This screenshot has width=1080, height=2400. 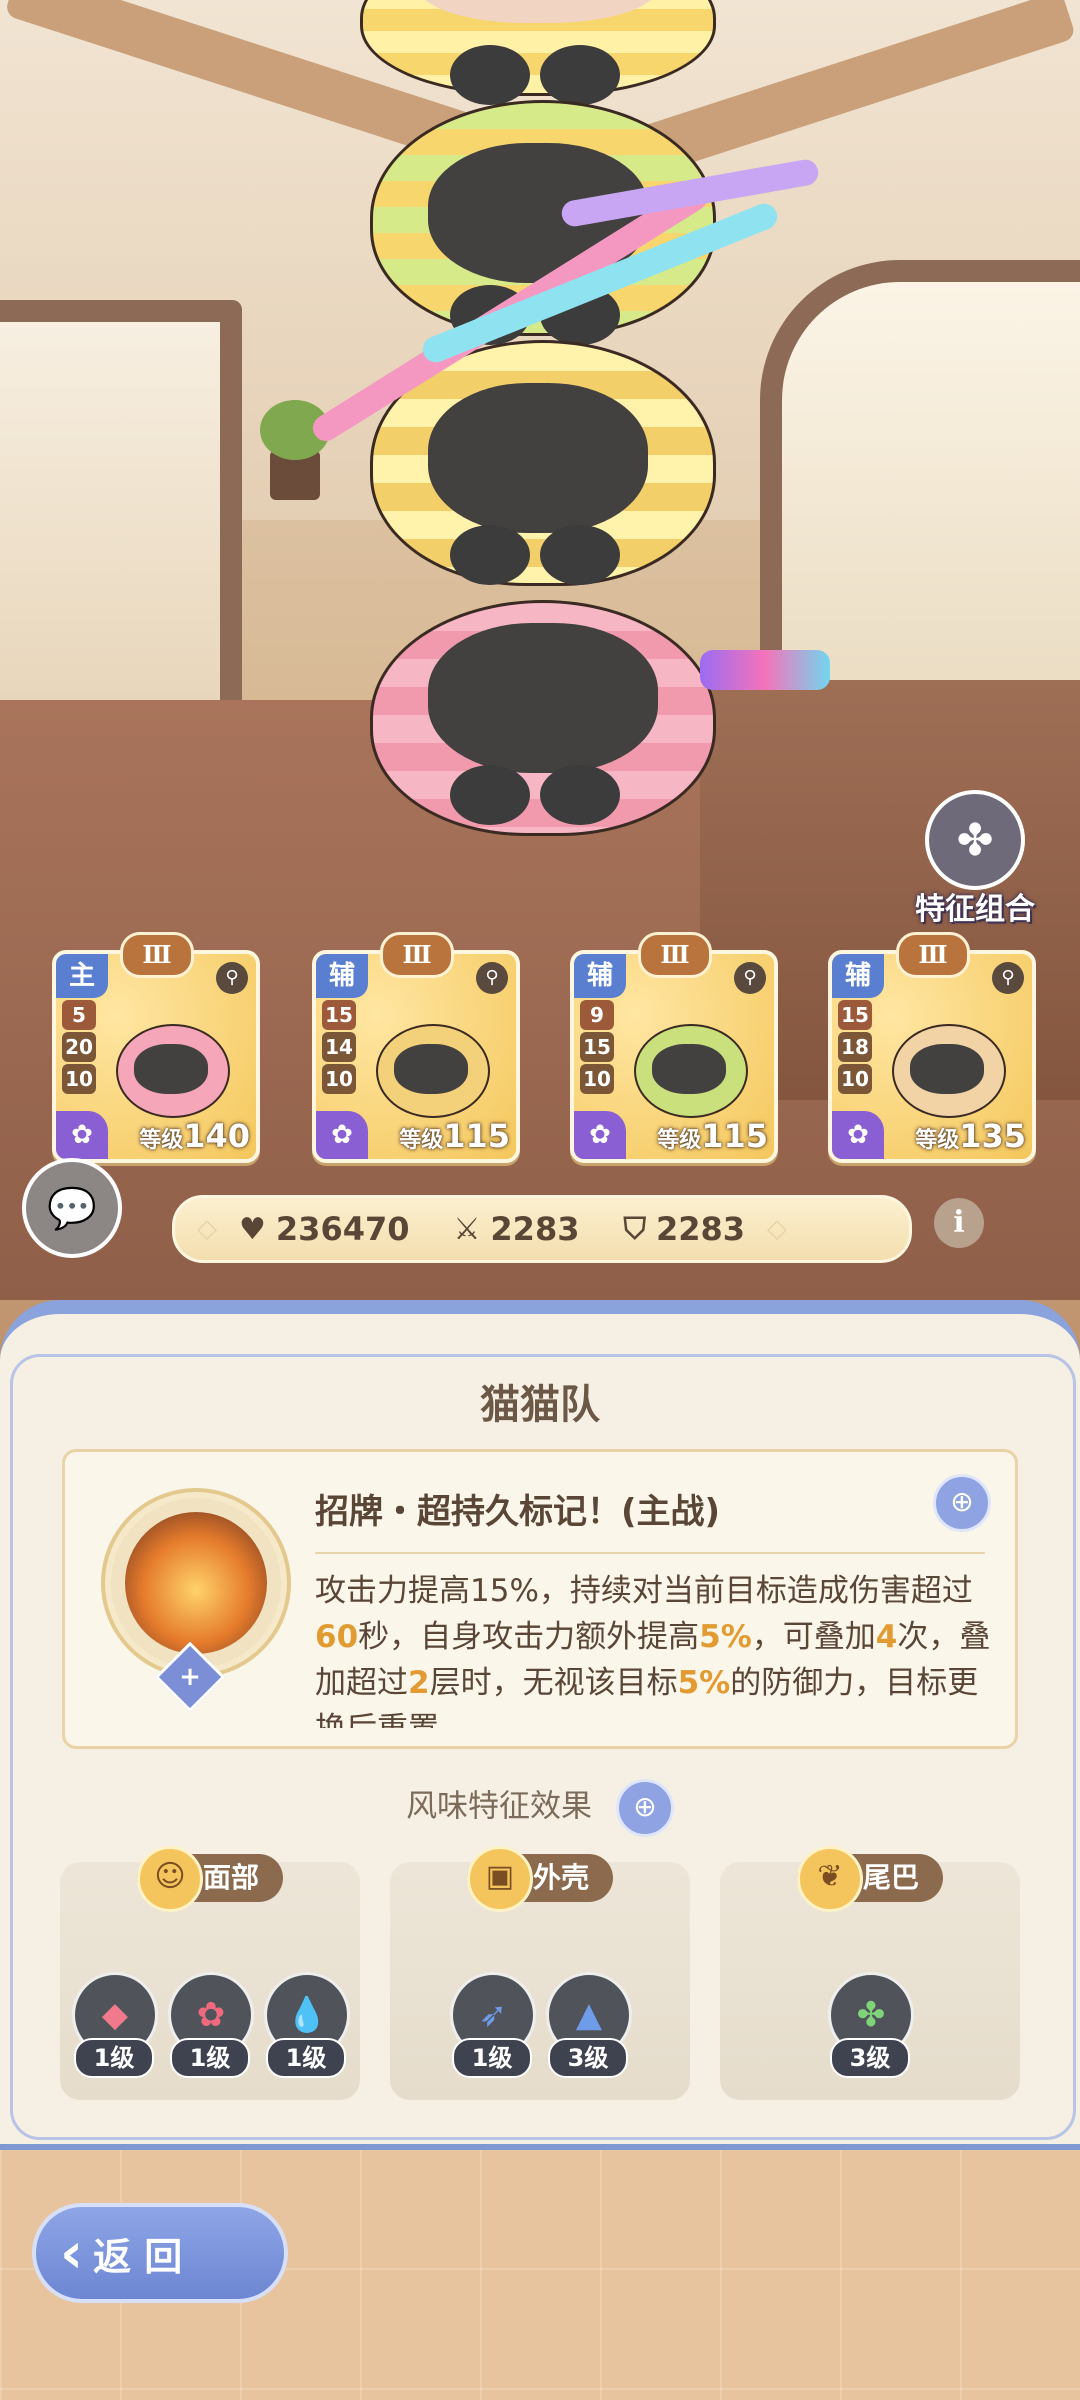 I want to click on hp-value: 236470, so click(x=342, y=1229).